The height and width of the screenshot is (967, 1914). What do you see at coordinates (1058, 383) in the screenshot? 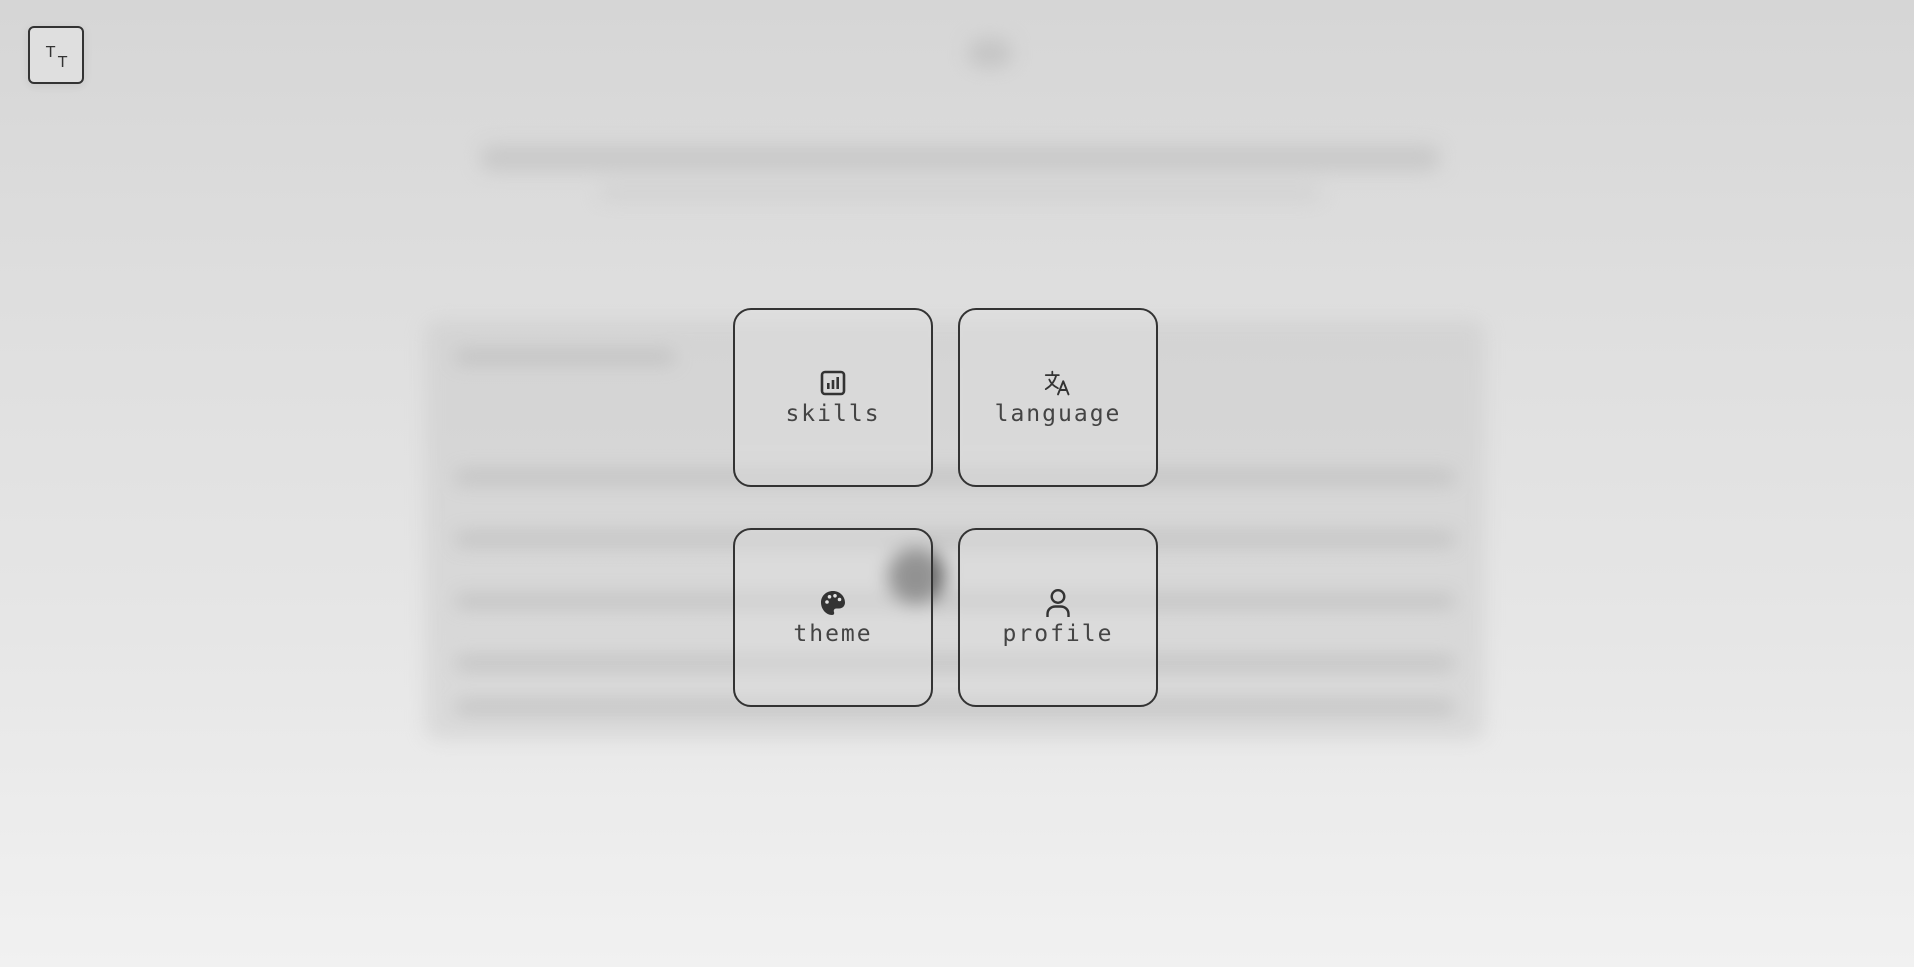
I see `translate-icon` at bounding box center [1058, 383].